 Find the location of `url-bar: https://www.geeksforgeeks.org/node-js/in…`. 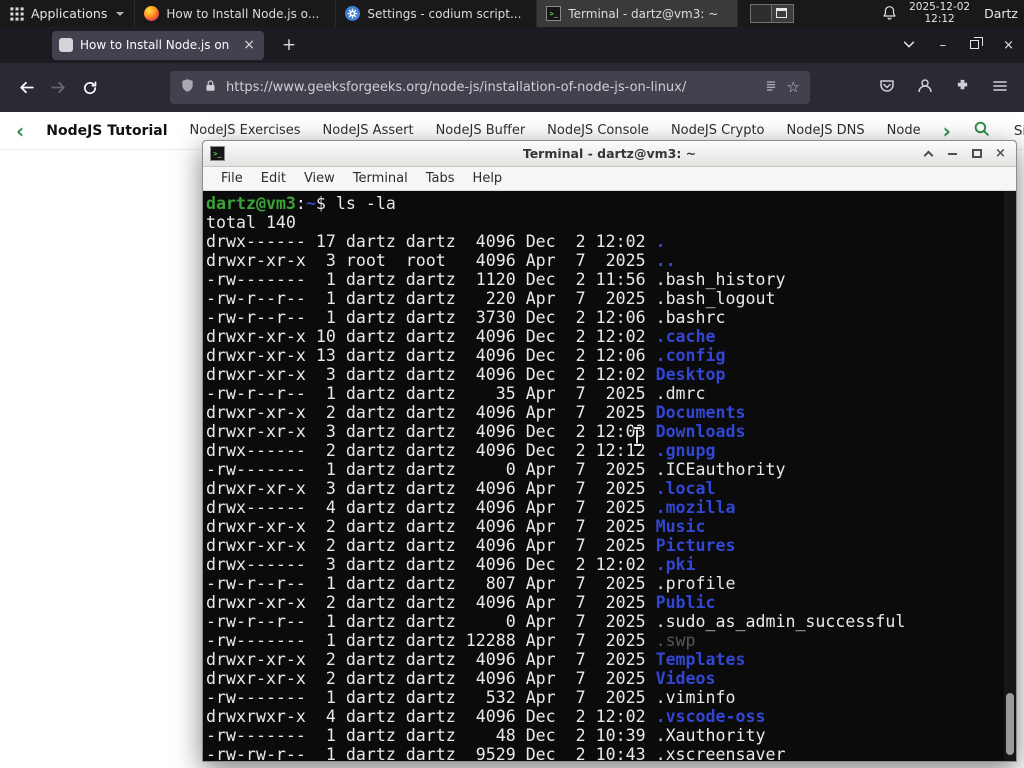

url-bar: https://www.geeksforgeeks.org/node-js/in… is located at coordinates (490, 87).